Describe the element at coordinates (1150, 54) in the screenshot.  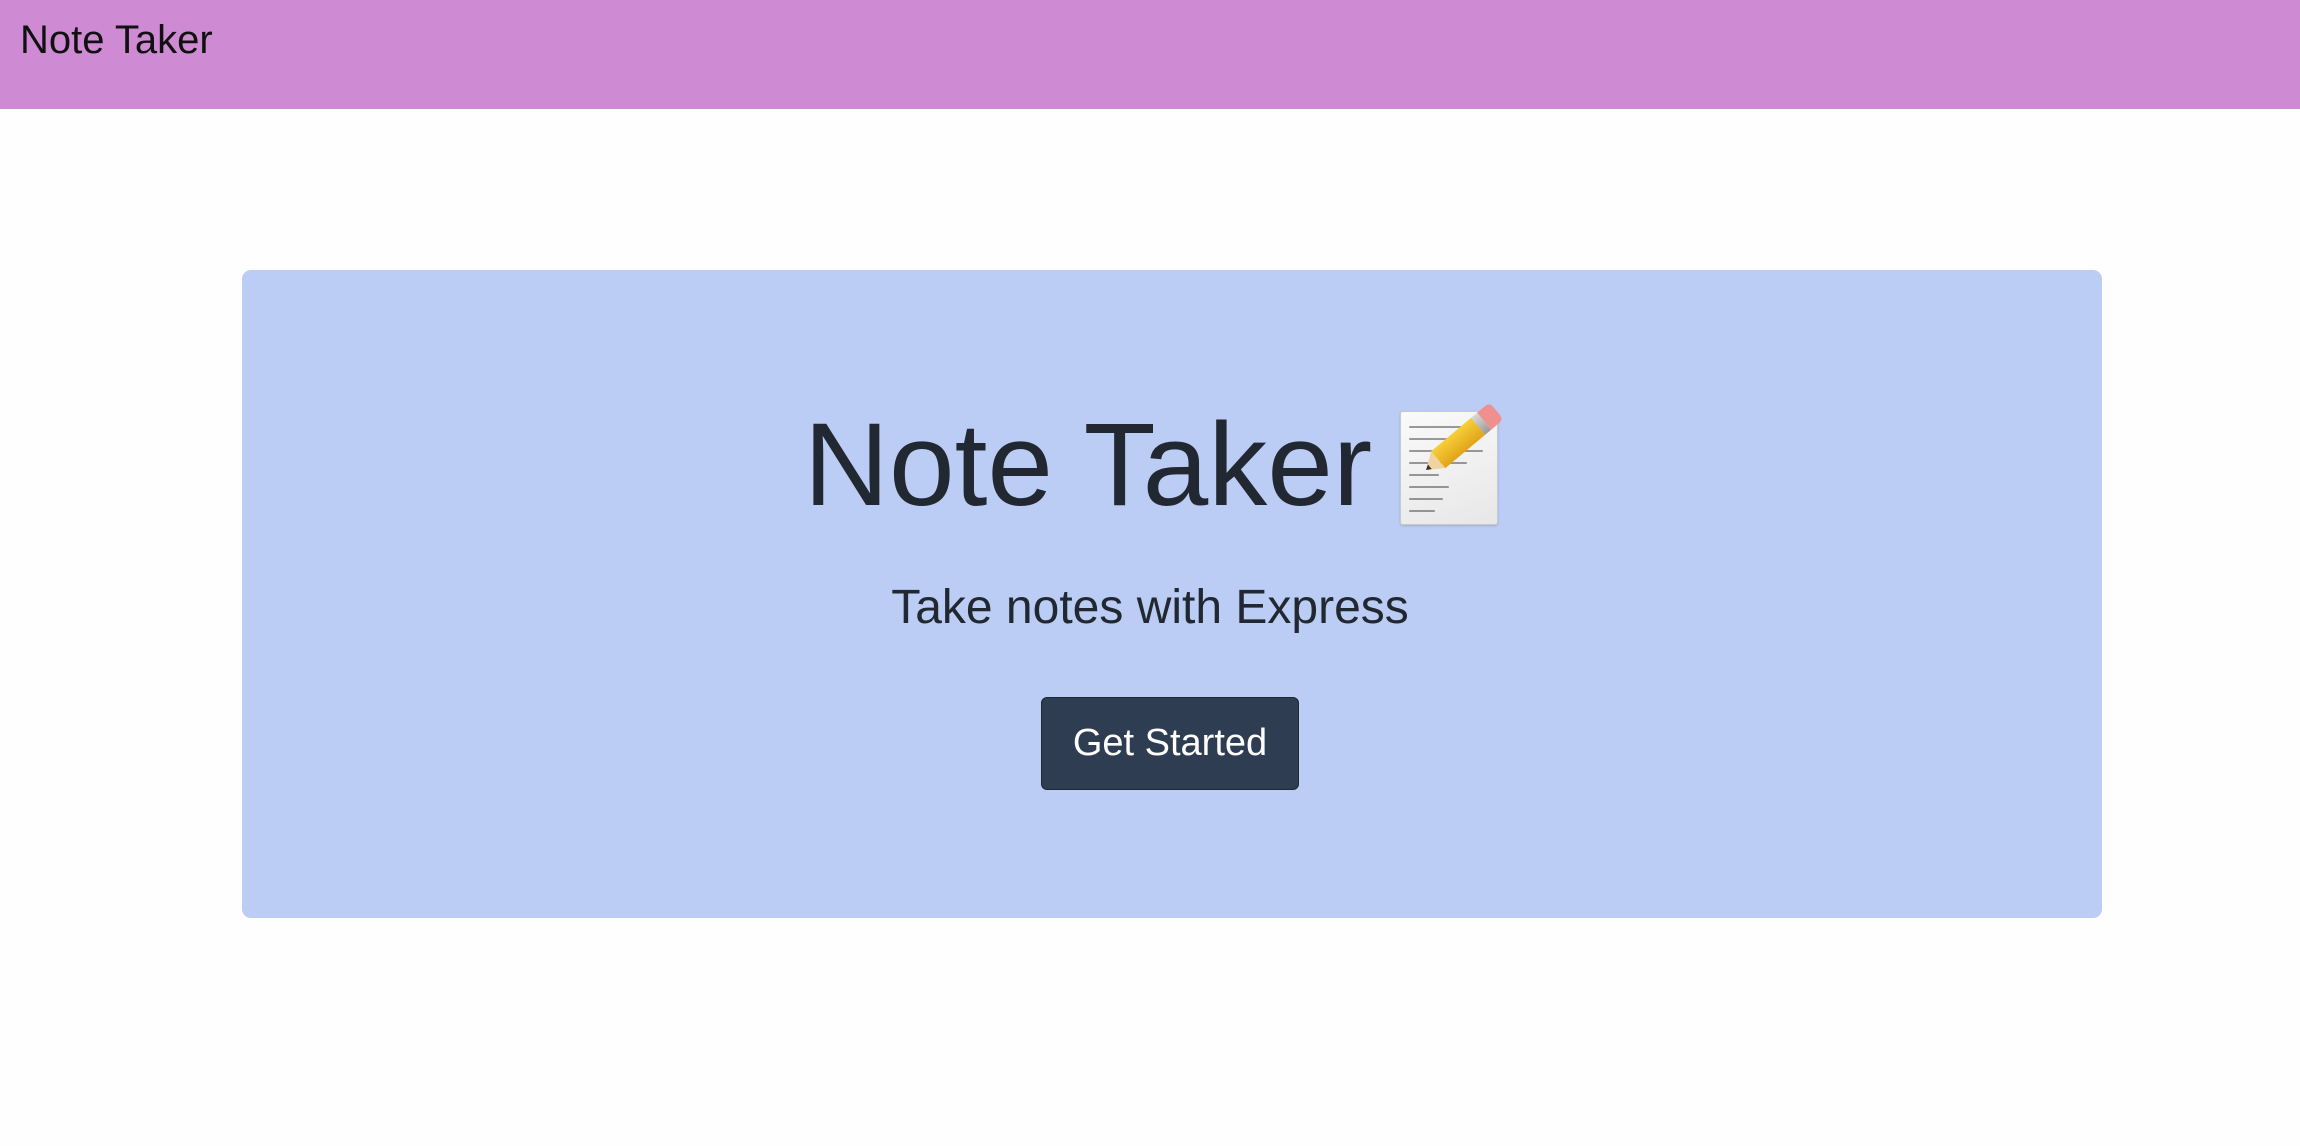
I see `navbar: Note Taker` at that location.